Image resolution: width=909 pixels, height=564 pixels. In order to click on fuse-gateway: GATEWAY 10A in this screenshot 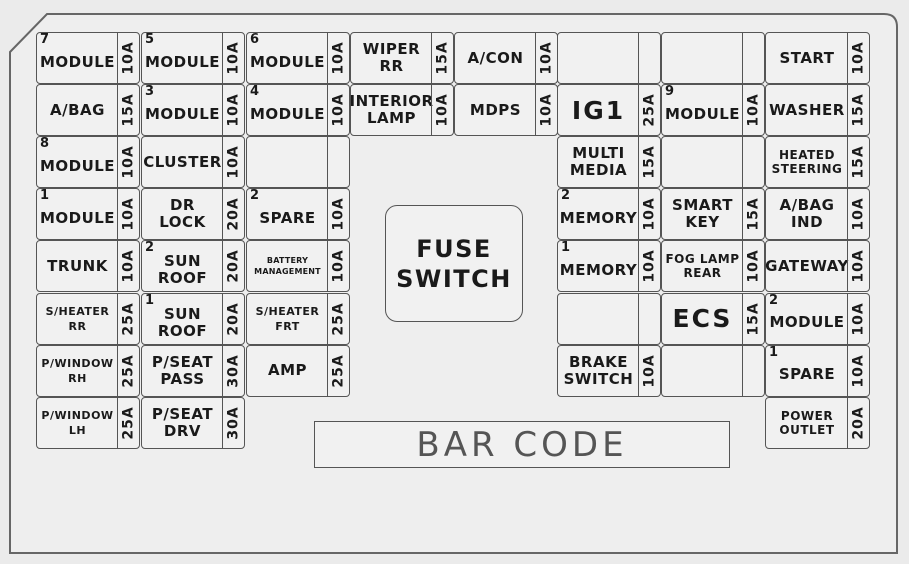, I will do `click(817, 266)`.